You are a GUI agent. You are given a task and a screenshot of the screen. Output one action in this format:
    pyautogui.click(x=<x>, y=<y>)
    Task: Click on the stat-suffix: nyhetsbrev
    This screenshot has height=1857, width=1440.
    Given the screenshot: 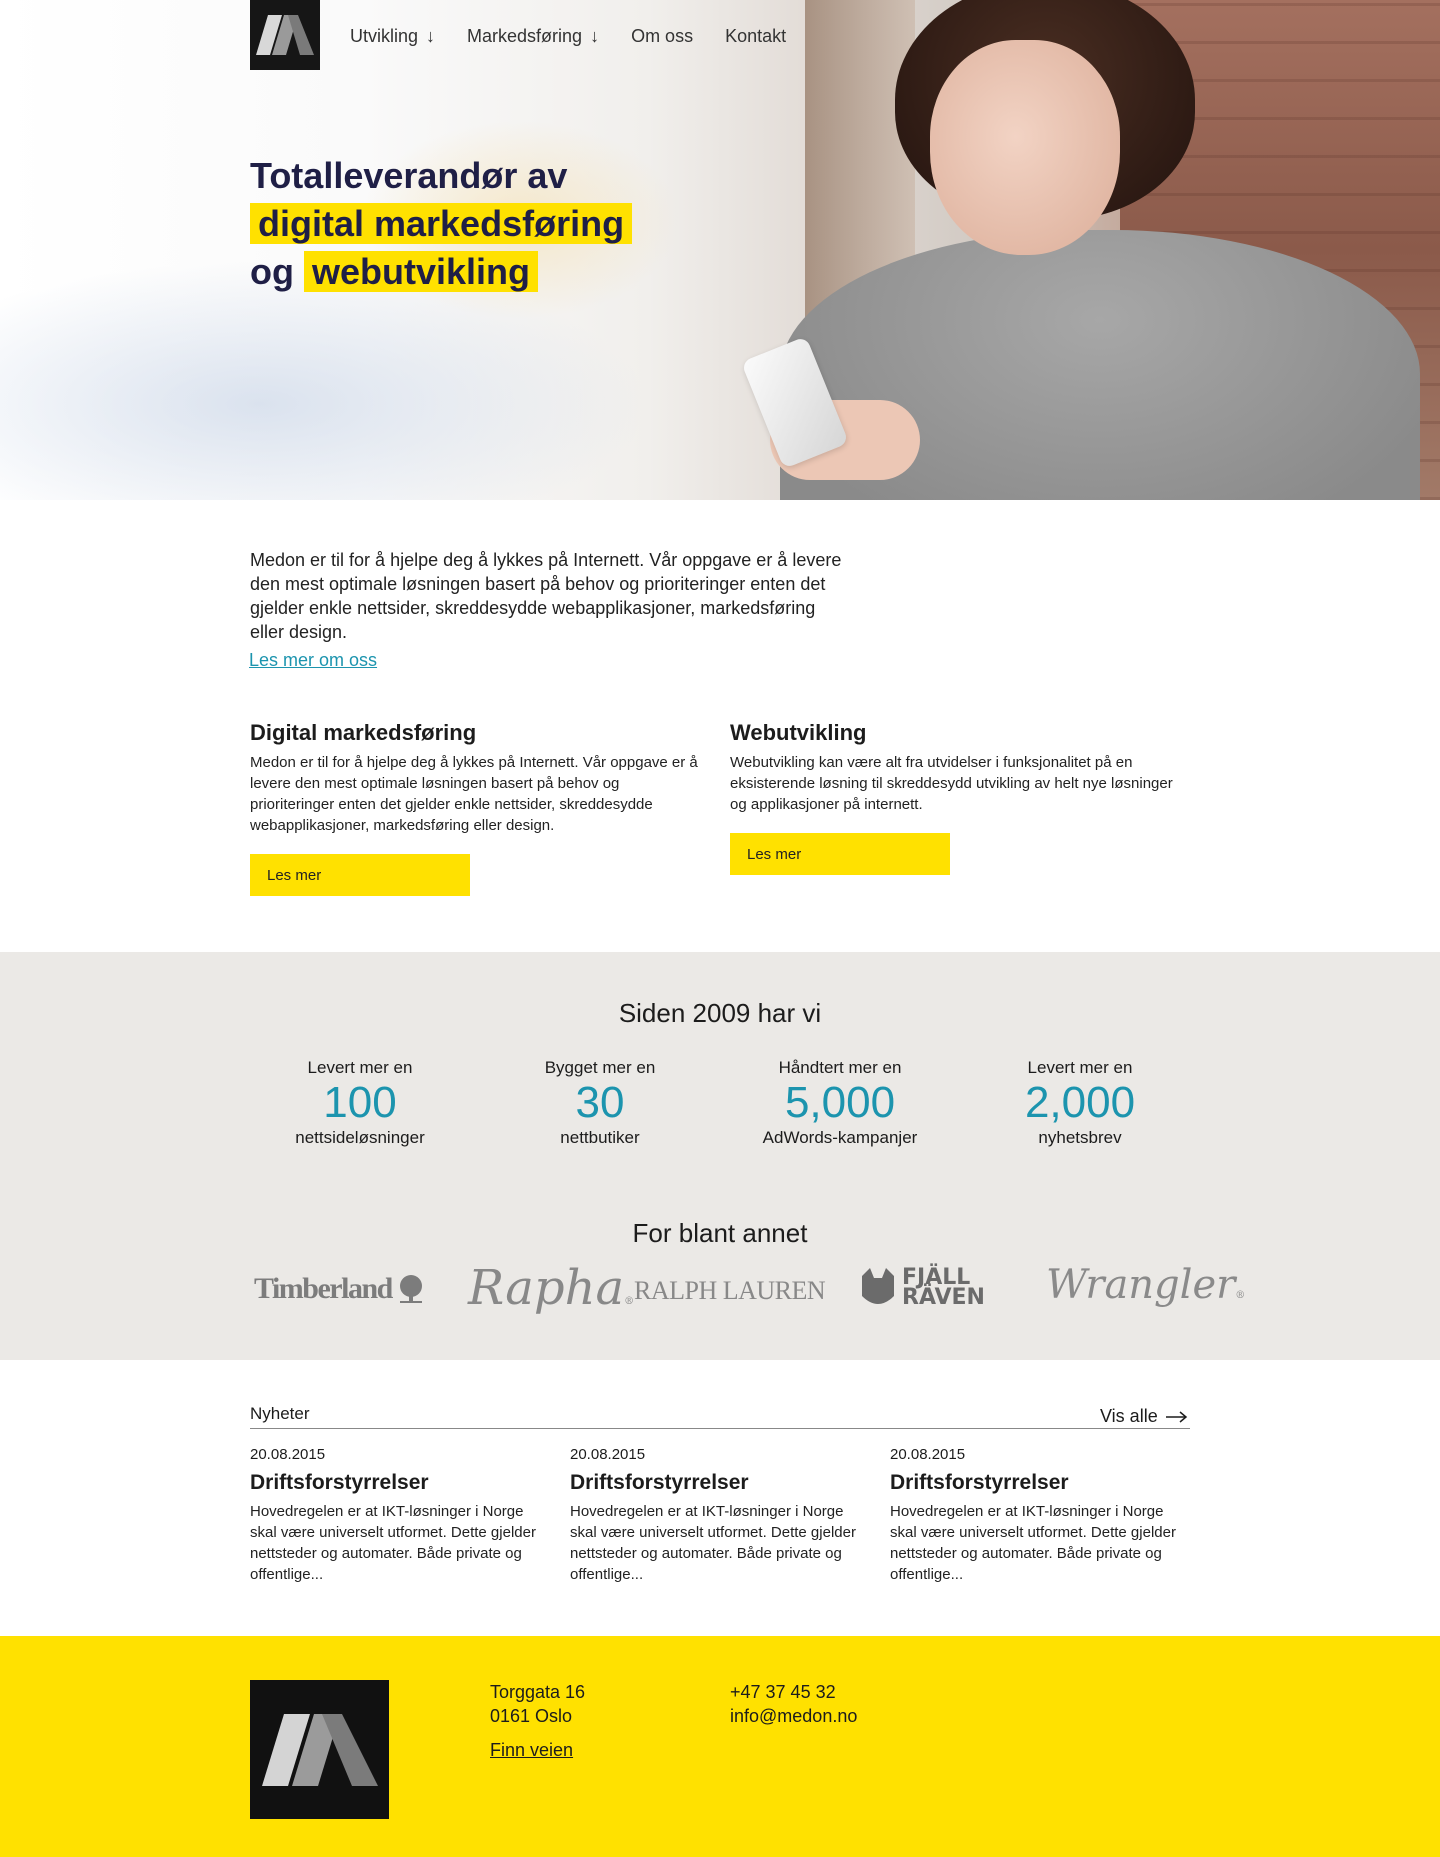 What is the action you would take?
    pyautogui.click(x=1080, y=1137)
    